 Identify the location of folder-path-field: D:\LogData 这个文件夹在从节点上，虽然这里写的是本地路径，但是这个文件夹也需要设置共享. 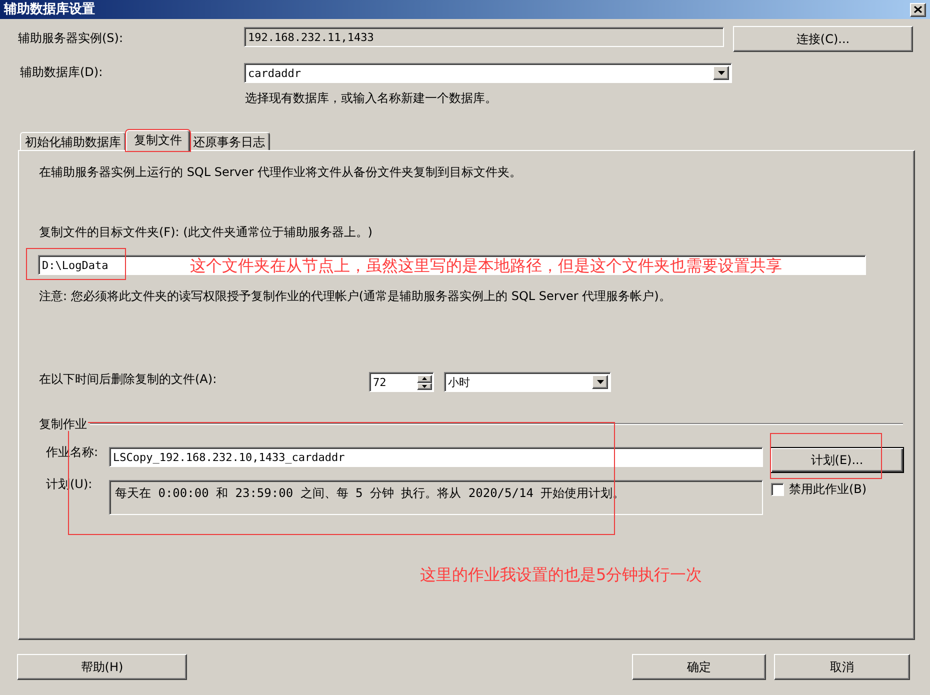
(452, 265).